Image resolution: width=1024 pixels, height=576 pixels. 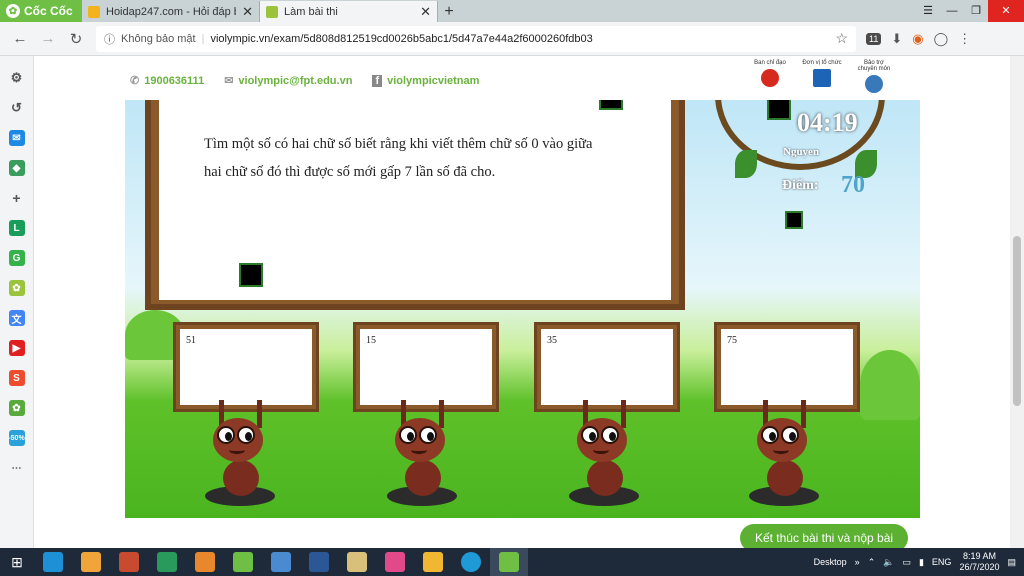 What do you see at coordinates (874, 84) in the screenshot?
I see `education-logo-icon` at bounding box center [874, 84].